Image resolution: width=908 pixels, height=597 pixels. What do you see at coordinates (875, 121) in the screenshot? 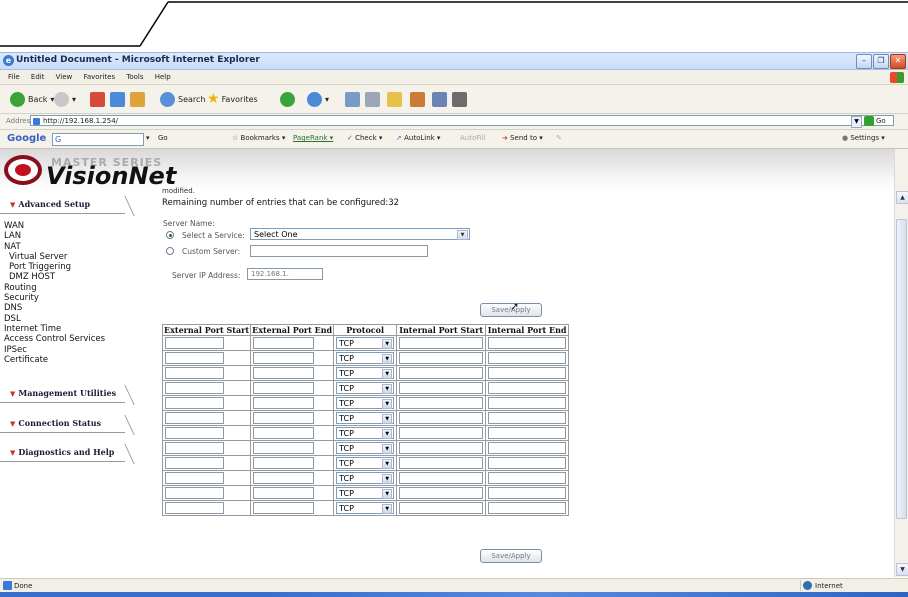
I see `address-go-button: Go` at bounding box center [875, 121].